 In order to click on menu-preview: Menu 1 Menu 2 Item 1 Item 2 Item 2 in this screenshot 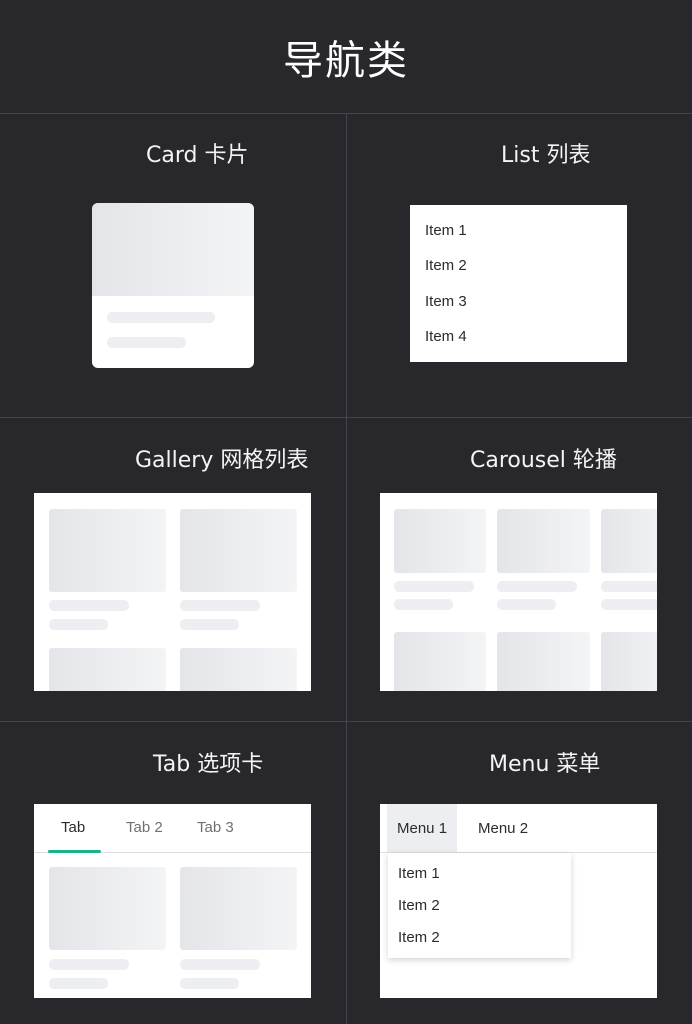, I will do `click(518, 901)`.